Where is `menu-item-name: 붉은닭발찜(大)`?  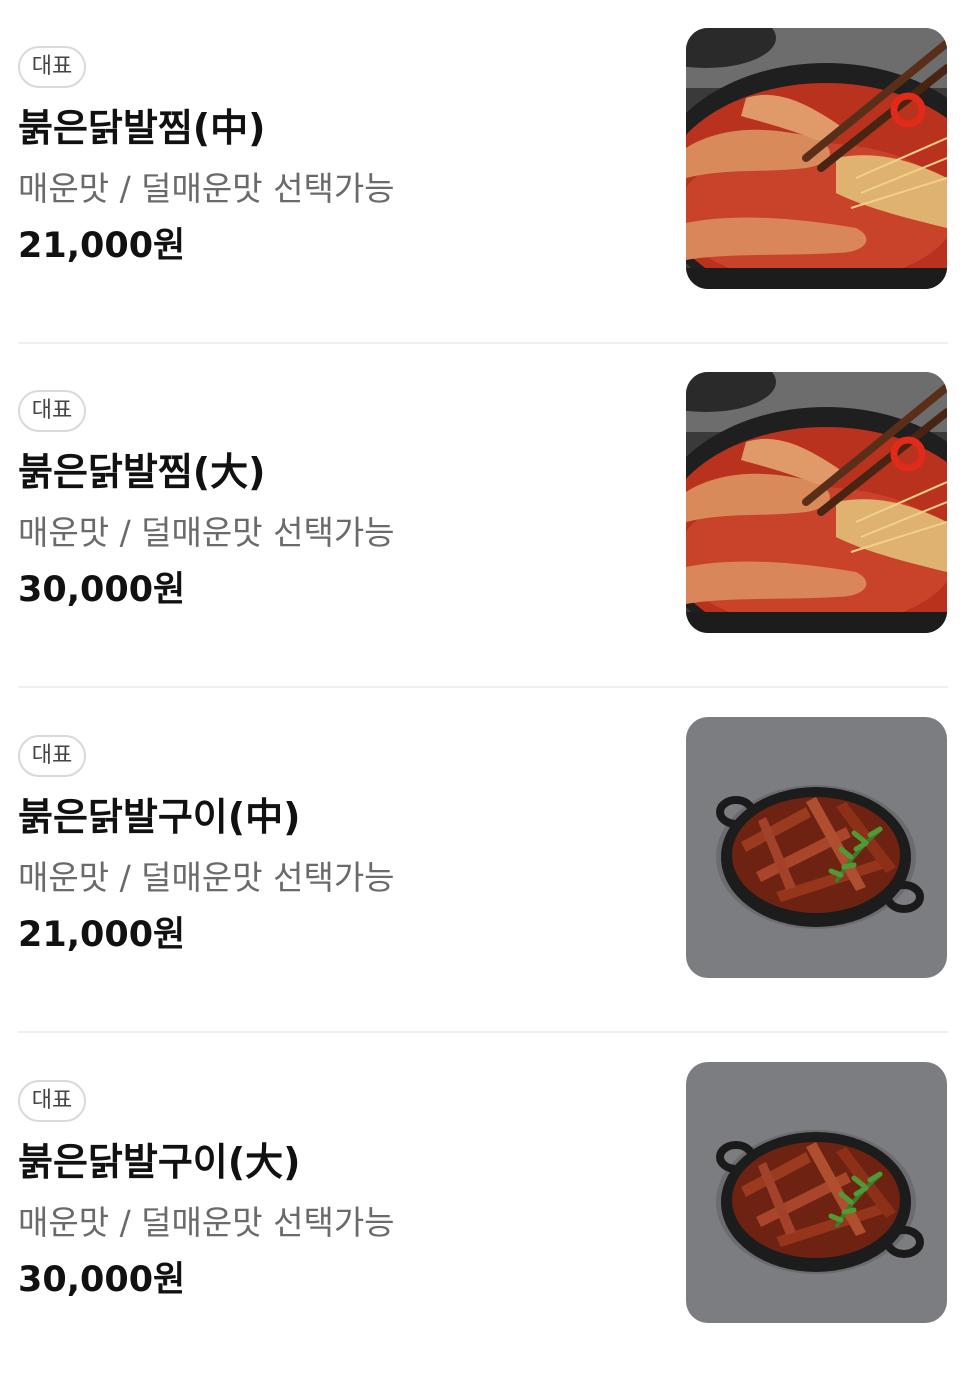 menu-item-name: 붉은닭발찜(大) is located at coordinates (142, 472).